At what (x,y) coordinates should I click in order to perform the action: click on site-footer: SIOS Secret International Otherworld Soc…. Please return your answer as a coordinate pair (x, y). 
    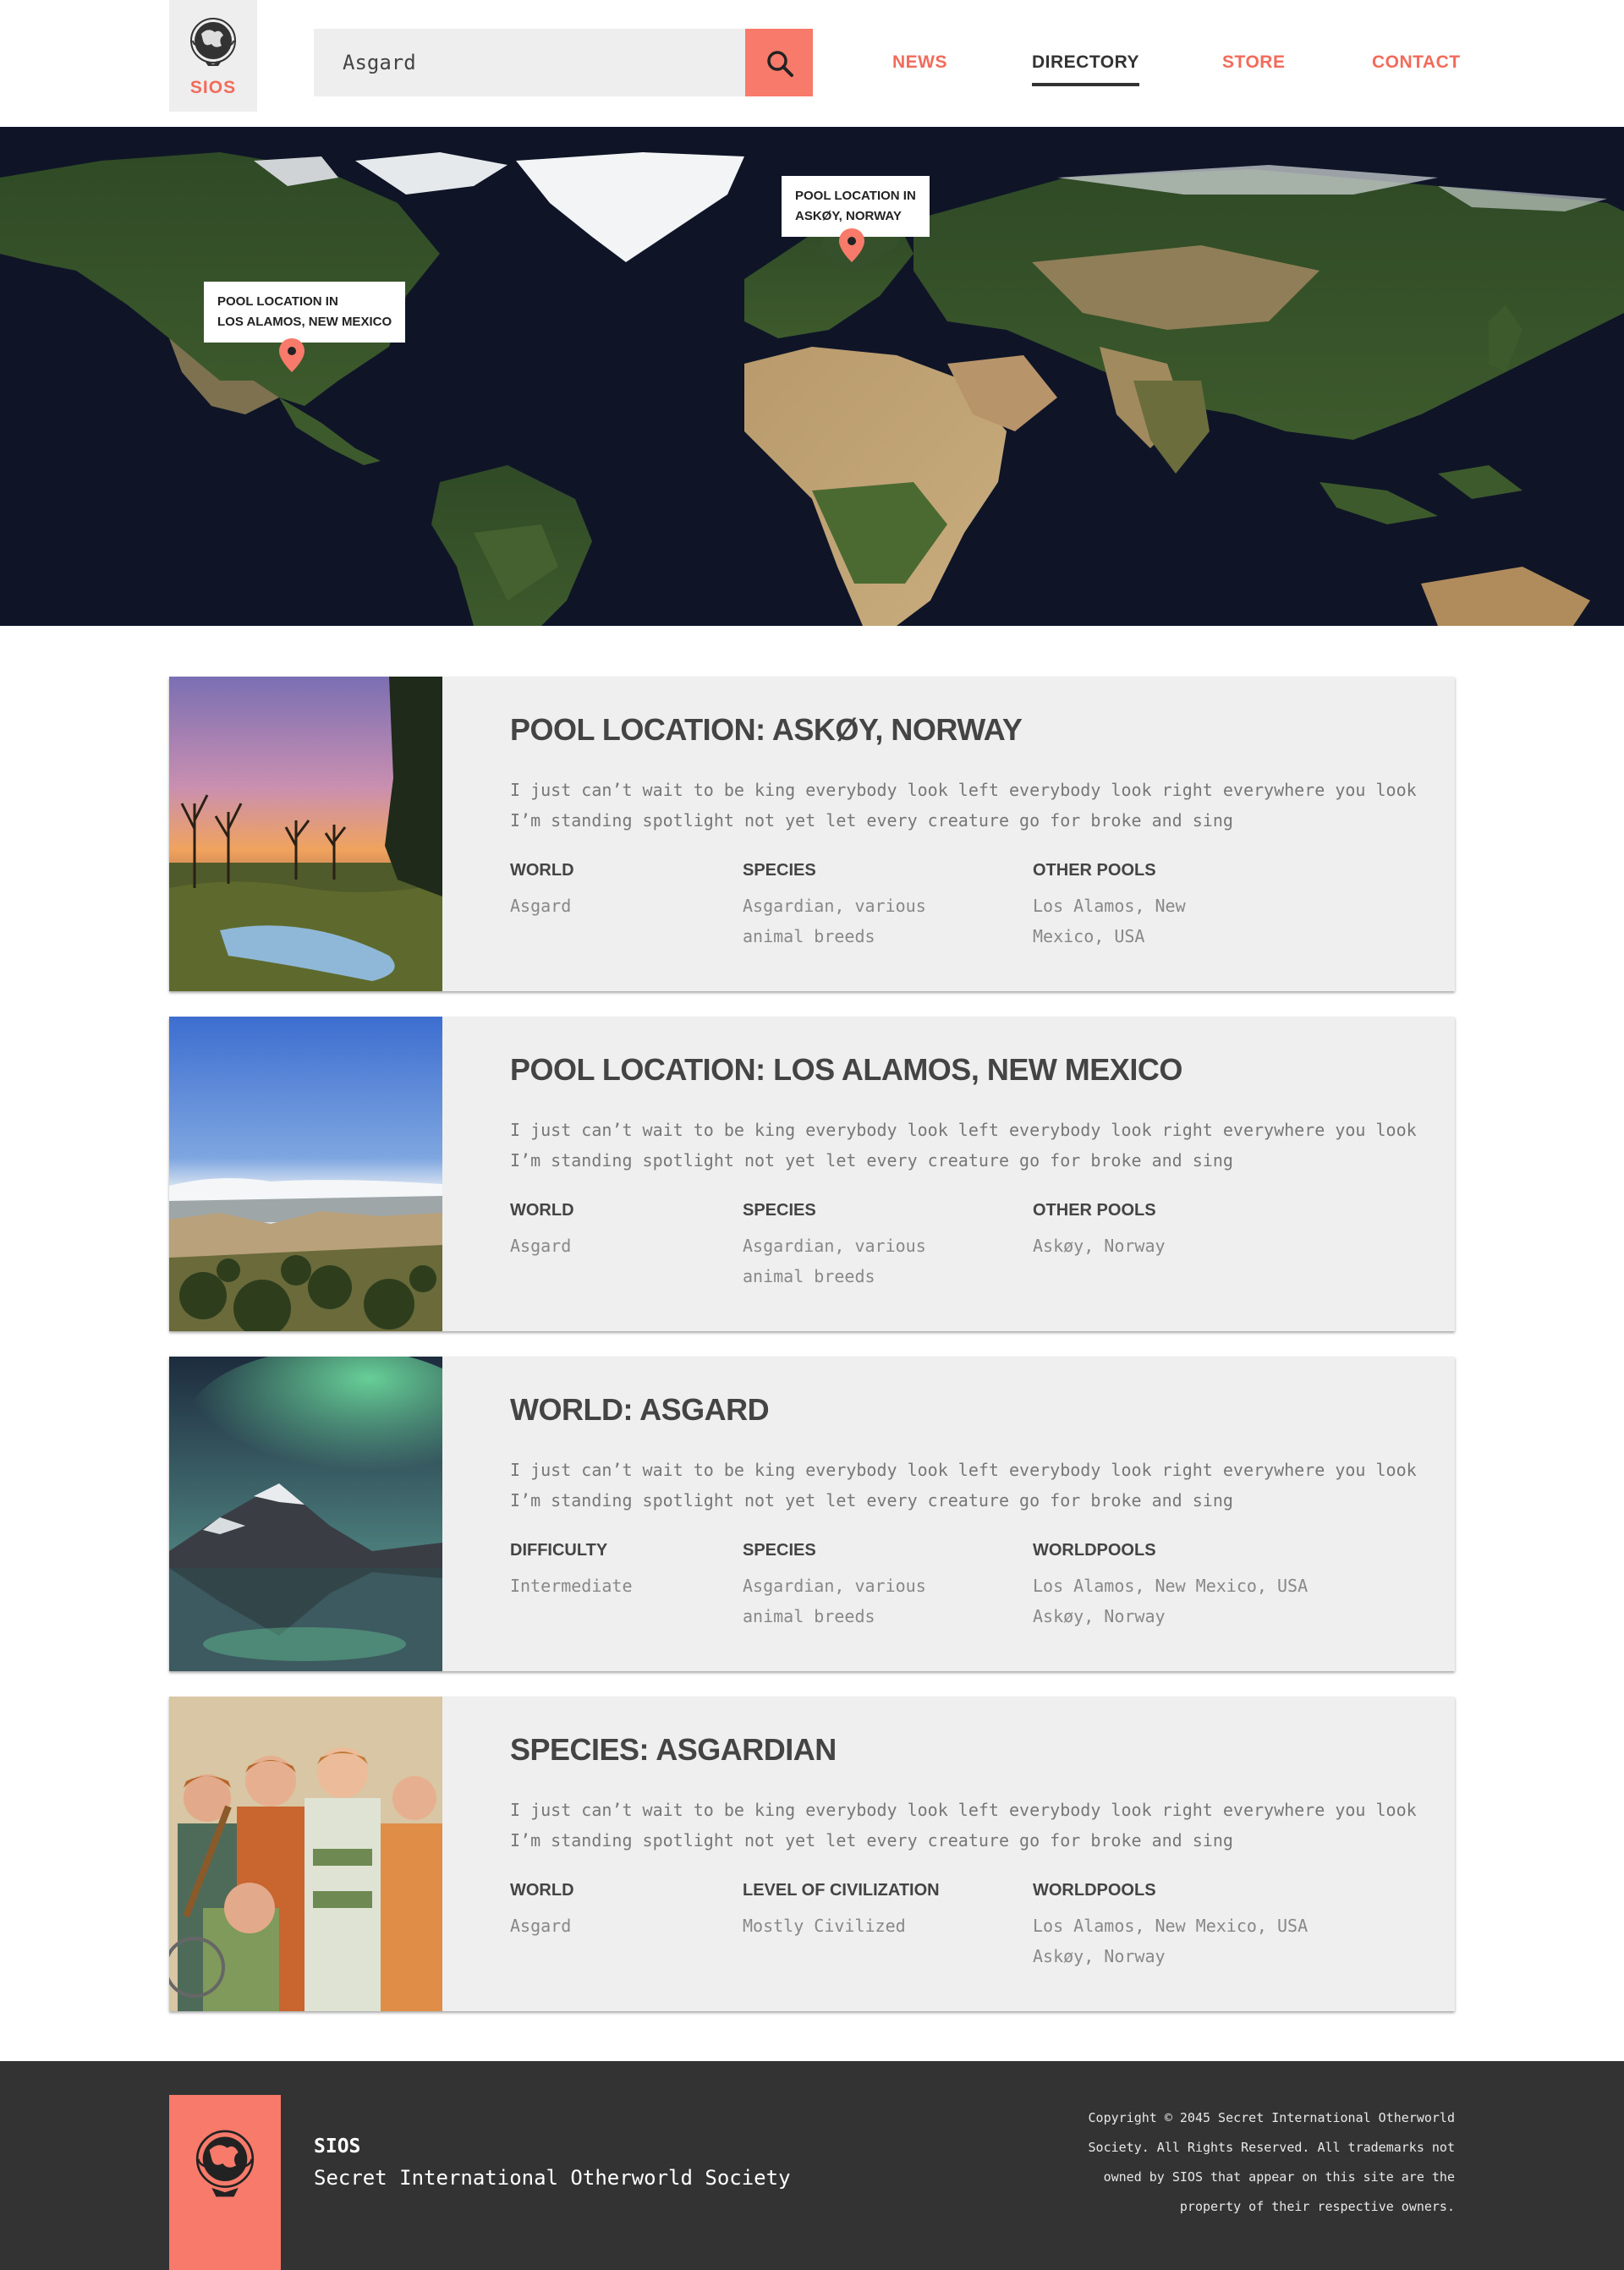
    Looking at the image, I should click on (812, 2166).